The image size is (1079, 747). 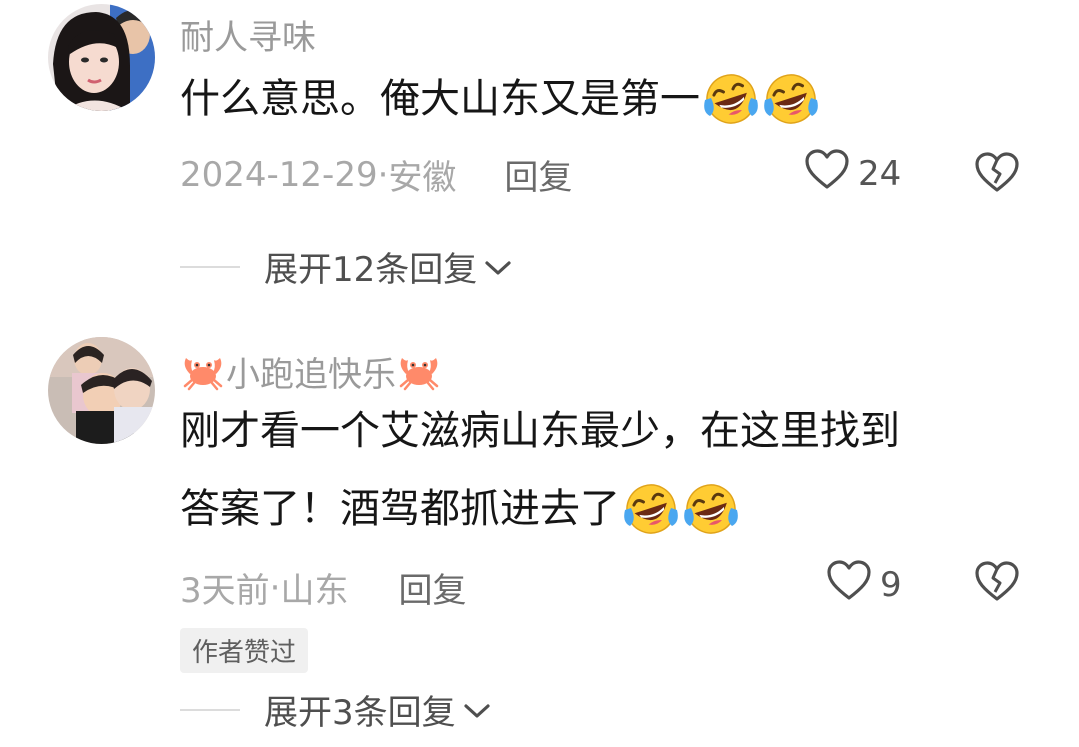 What do you see at coordinates (422, 178) in the screenshot?
I see `comment-location: 安徽` at bounding box center [422, 178].